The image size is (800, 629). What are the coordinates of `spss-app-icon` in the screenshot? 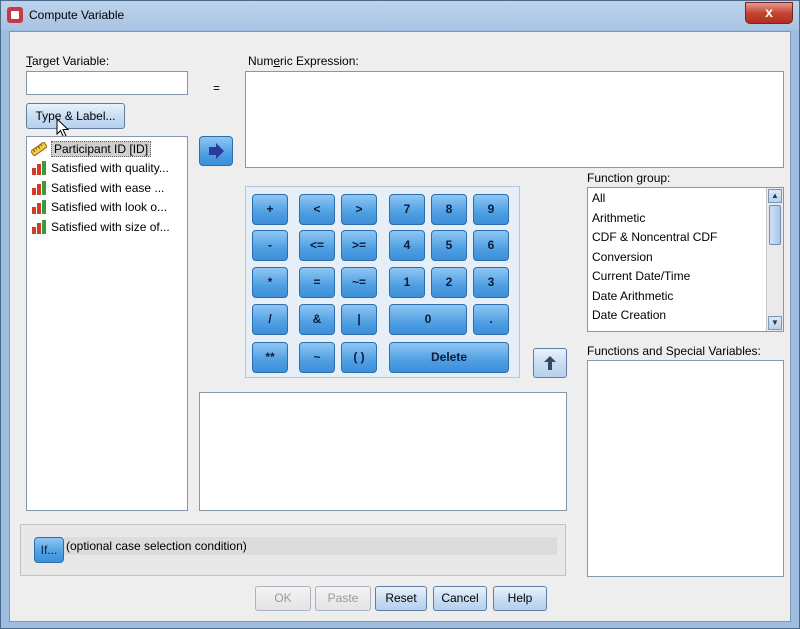 It's located at (15, 15).